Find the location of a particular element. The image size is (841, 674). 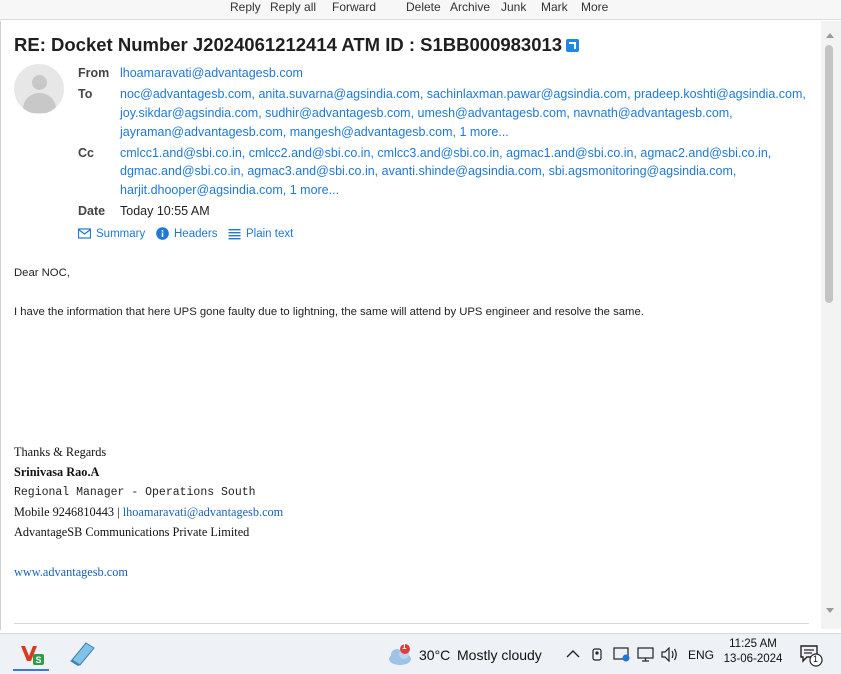

clock-date: 13-06-2024 is located at coordinates (753, 659).